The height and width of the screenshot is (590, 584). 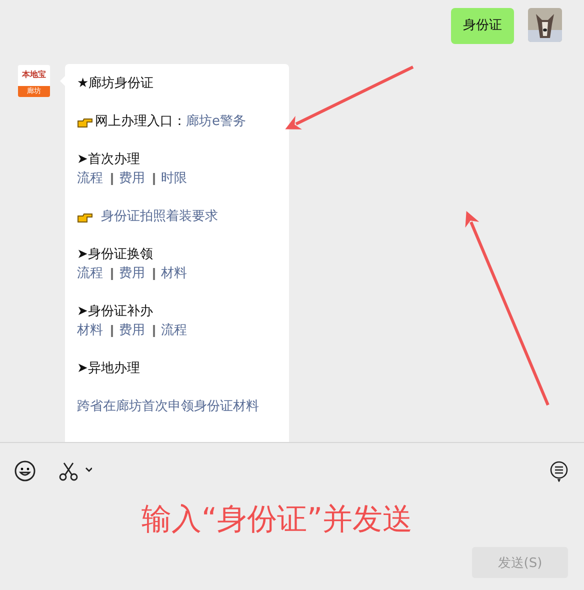 What do you see at coordinates (277, 520) in the screenshot?
I see `annotation-text: 输入“身份证”并发送` at bounding box center [277, 520].